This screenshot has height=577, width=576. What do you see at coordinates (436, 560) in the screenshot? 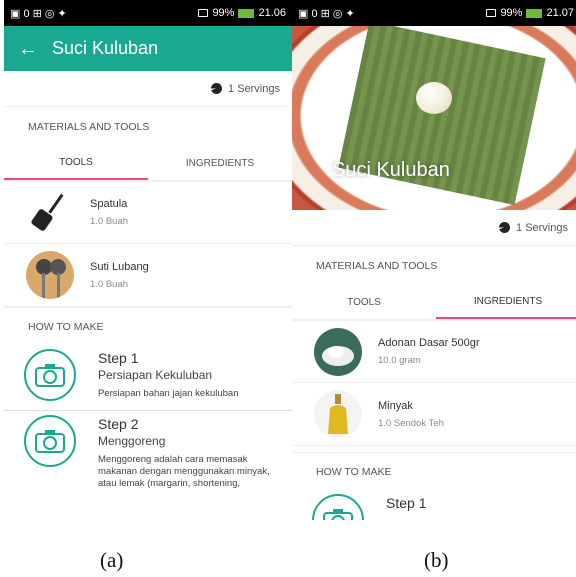
I see `caption-b: (b)` at bounding box center [436, 560].